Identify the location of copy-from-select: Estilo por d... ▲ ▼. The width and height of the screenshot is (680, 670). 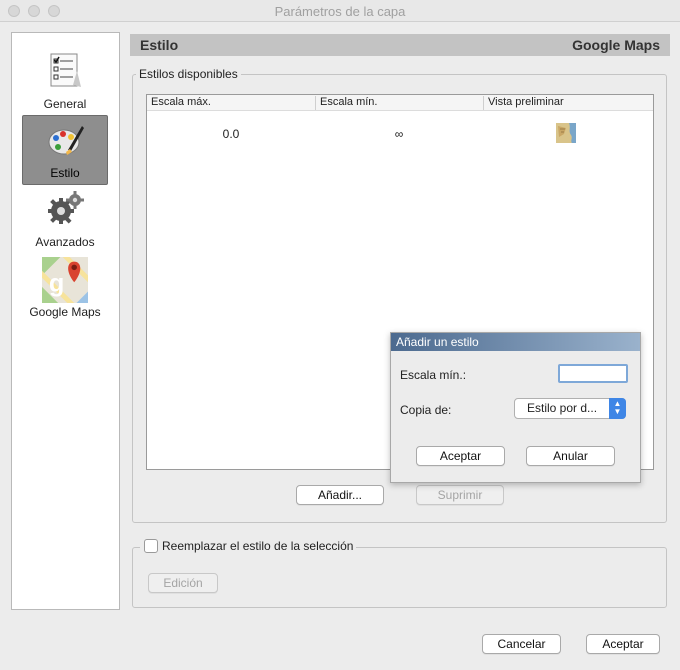
(570, 408).